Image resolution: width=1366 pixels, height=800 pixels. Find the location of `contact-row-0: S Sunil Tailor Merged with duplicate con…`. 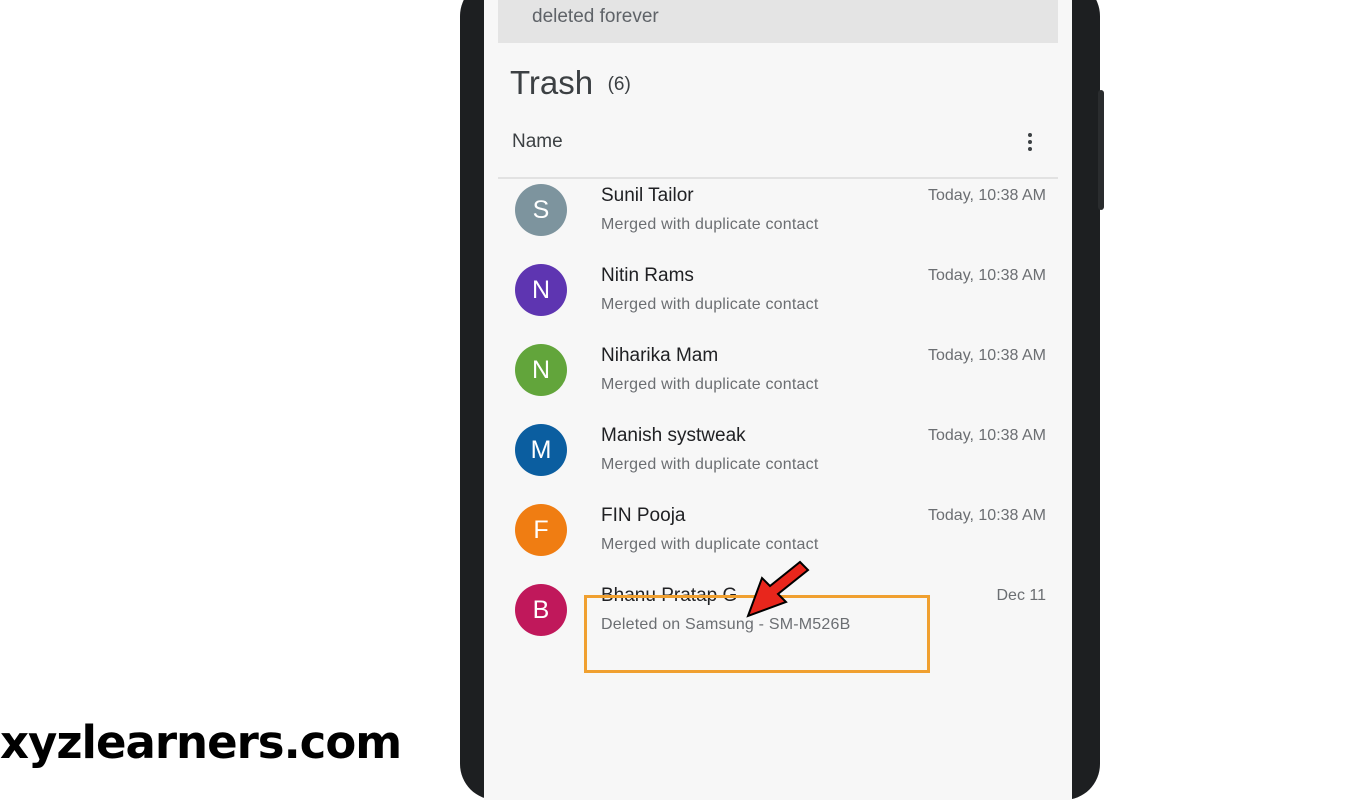

contact-row-0: S Sunil Tailor Merged with duplicate con… is located at coordinates (778, 220).